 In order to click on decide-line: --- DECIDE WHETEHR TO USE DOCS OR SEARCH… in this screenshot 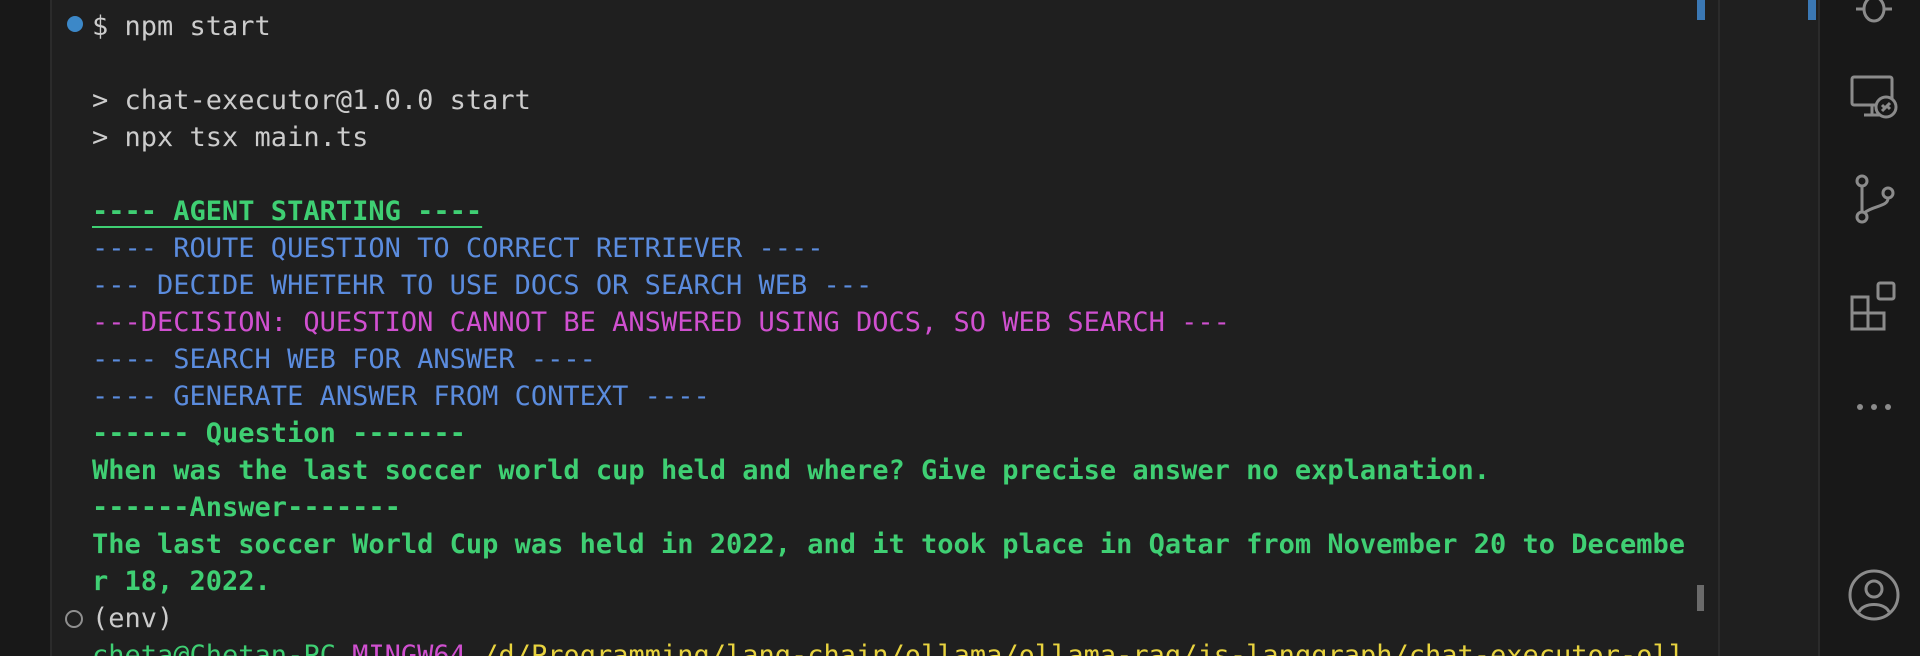, I will do `click(482, 285)`.